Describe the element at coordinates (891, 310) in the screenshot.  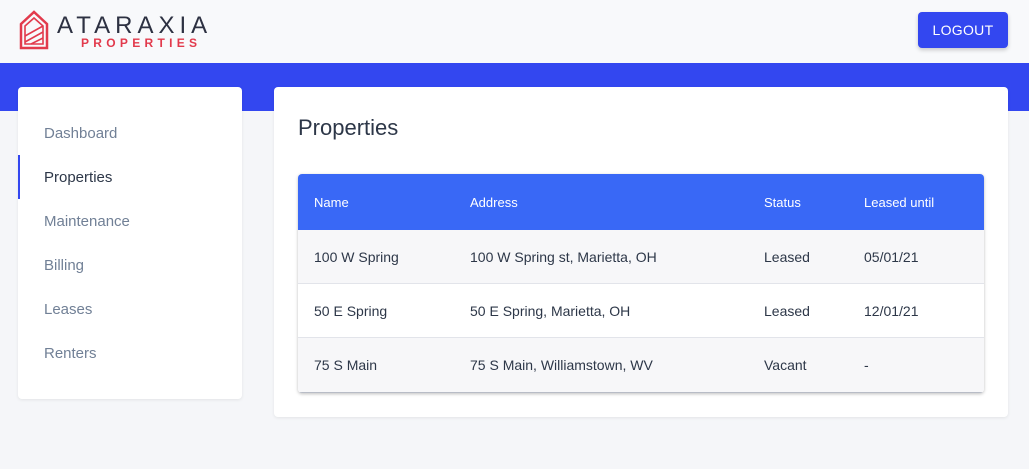
I see `cell-leased-until: 12/01/21` at that location.